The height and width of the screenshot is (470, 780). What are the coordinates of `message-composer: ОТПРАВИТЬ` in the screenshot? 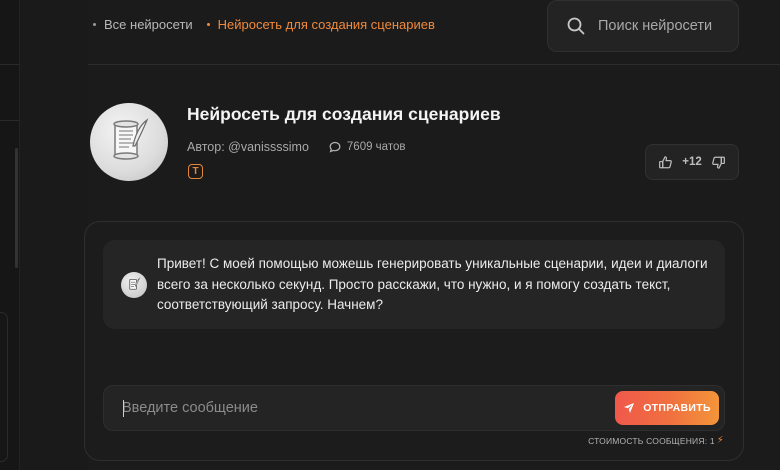 It's located at (414, 408).